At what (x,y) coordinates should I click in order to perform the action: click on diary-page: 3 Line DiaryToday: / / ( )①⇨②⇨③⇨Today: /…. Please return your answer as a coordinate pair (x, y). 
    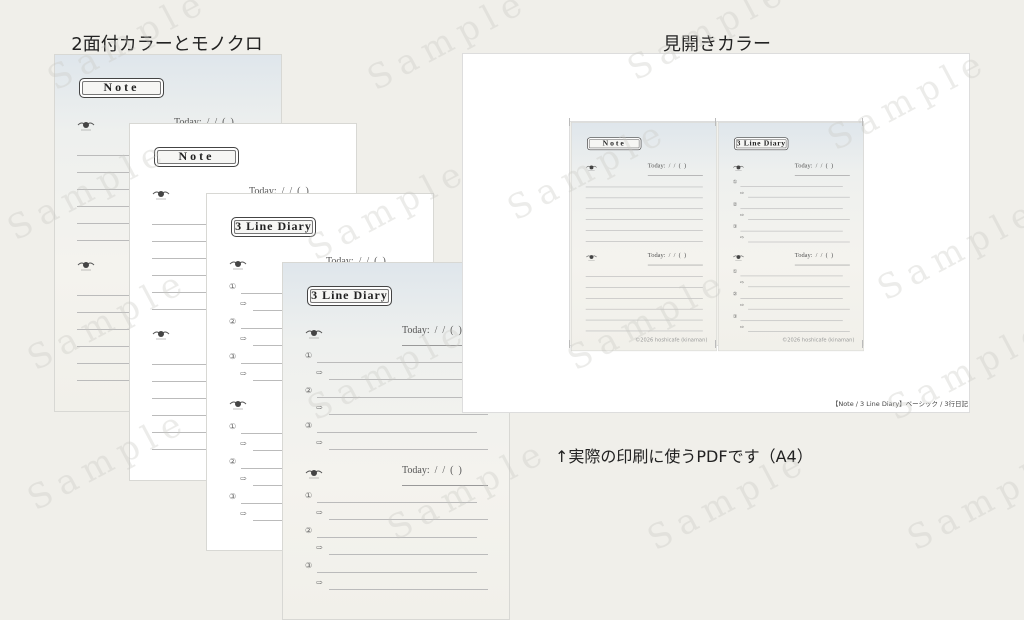
    Looking at the image, I should click on (791, 237).